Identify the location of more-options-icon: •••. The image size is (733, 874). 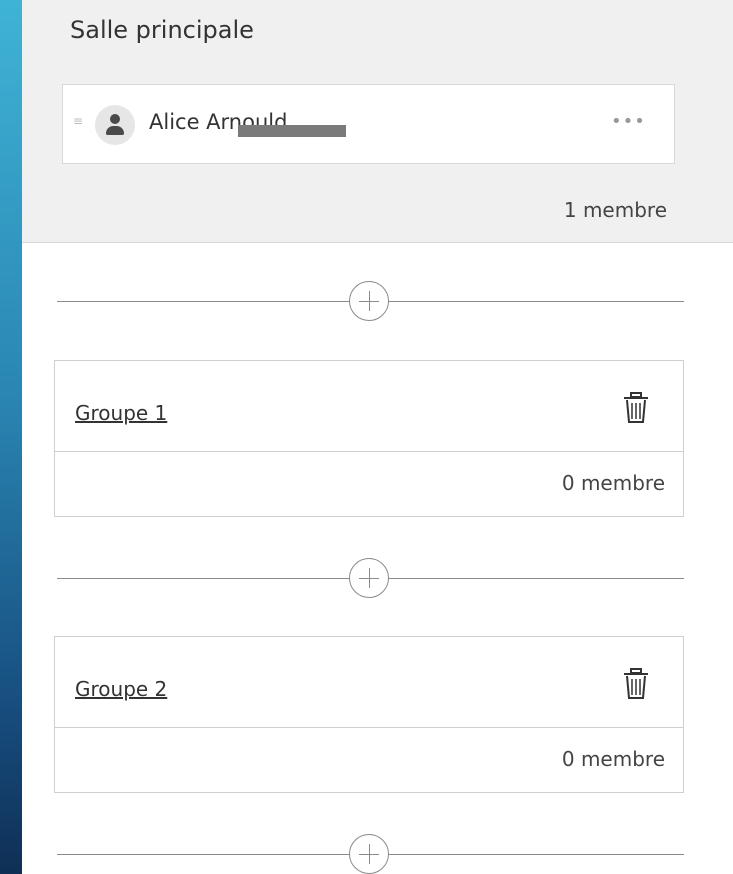
(628, 121).